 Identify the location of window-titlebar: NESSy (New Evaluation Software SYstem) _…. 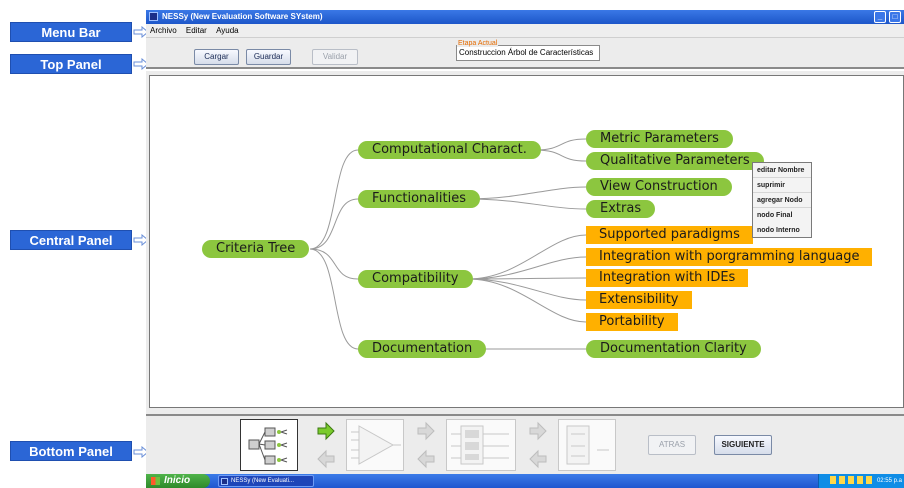
(525, 17).